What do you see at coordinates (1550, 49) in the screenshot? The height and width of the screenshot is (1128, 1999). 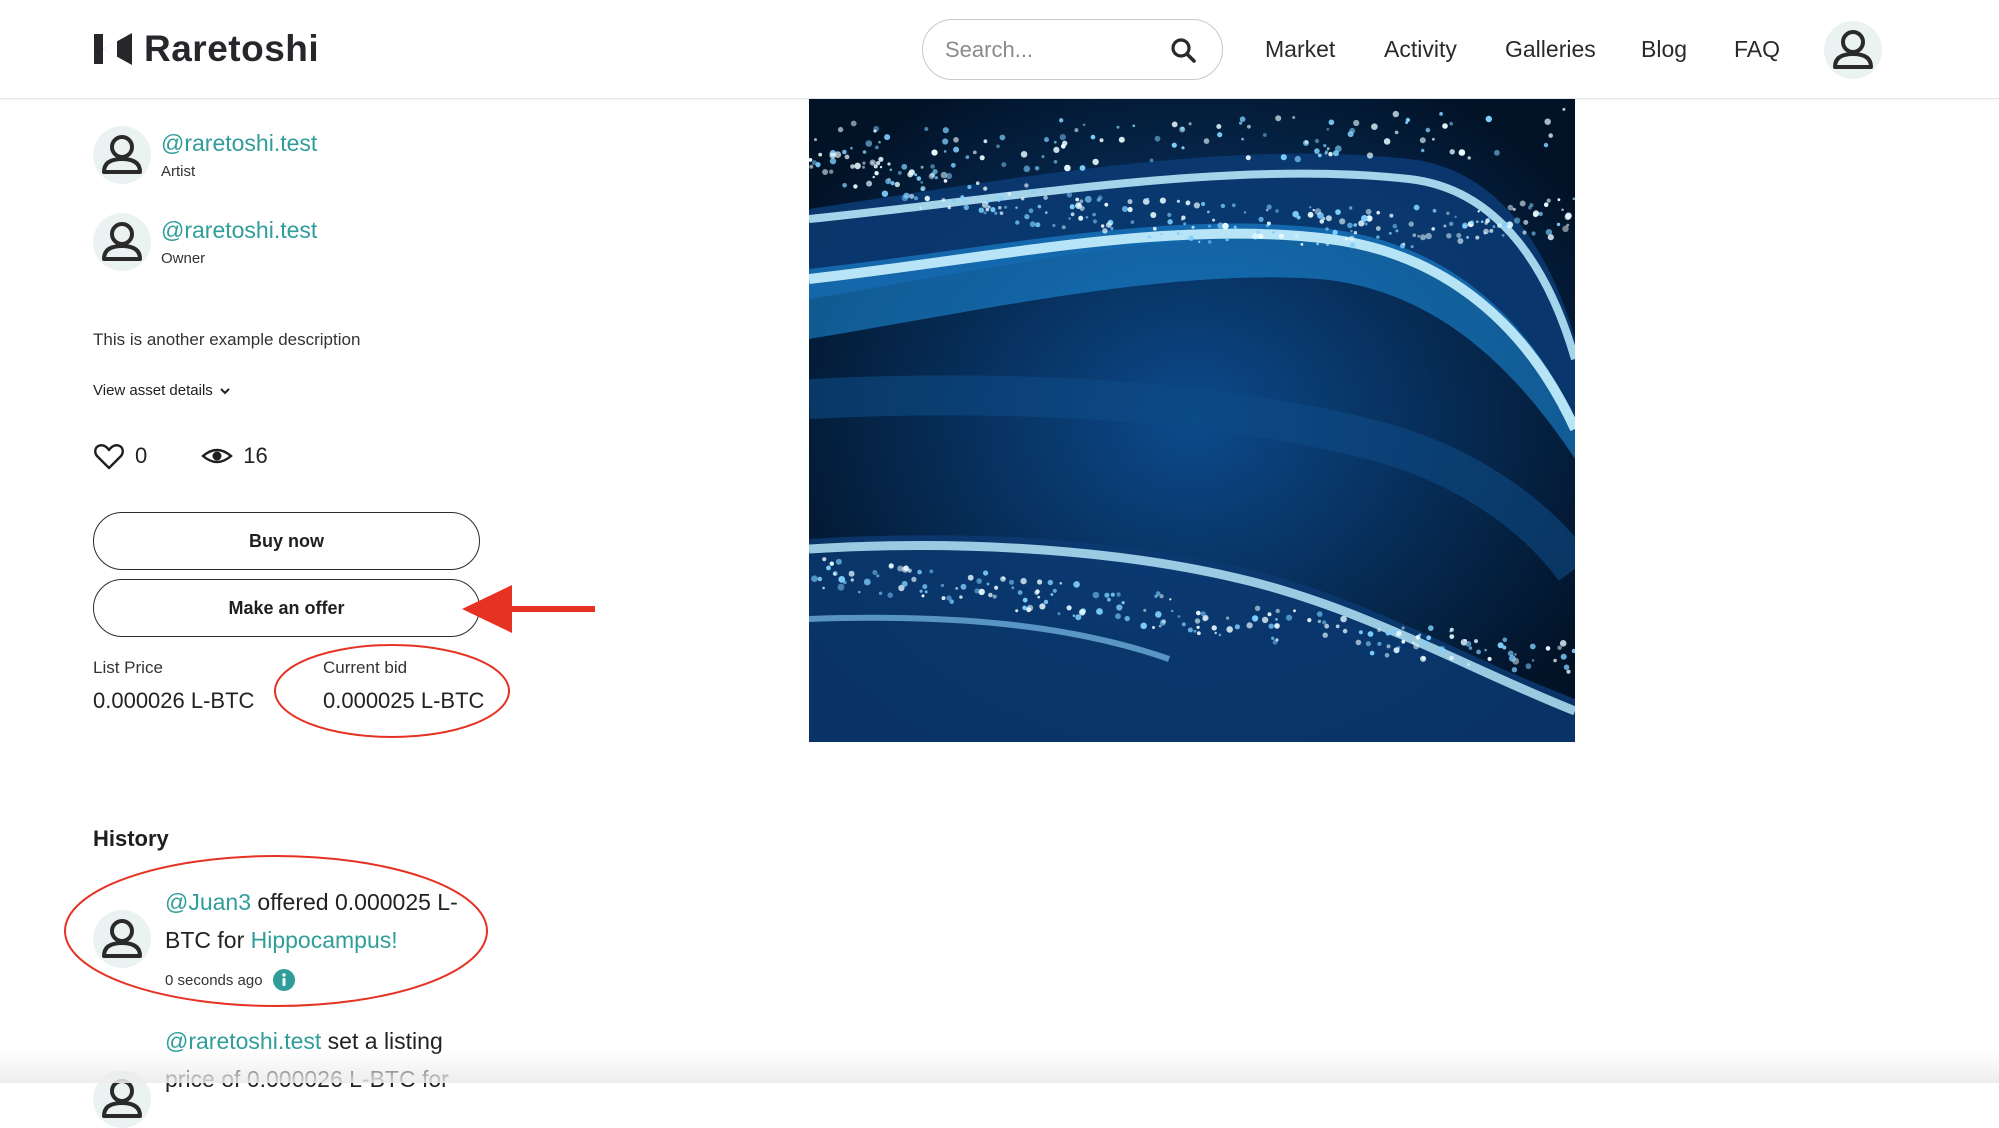 I see `nav-galleries: Galleries` at bounding box center [1550, 49].